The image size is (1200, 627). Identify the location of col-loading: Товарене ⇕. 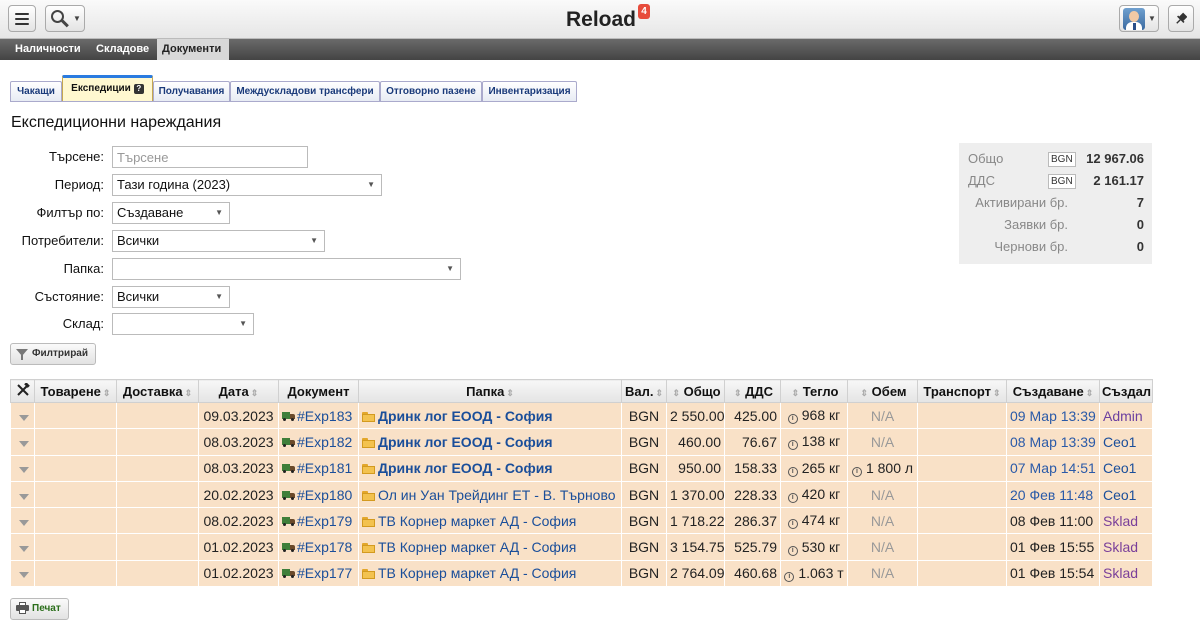
(75, 391).